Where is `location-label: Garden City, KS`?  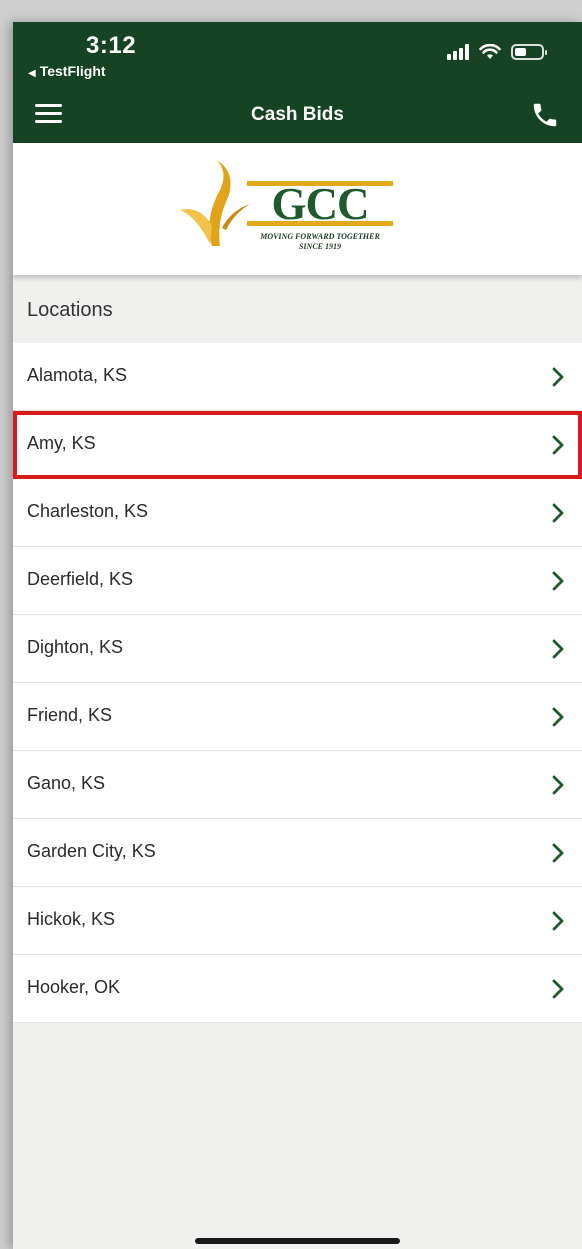
location-label: Garden City, KS is located at coordinates (91, 851).